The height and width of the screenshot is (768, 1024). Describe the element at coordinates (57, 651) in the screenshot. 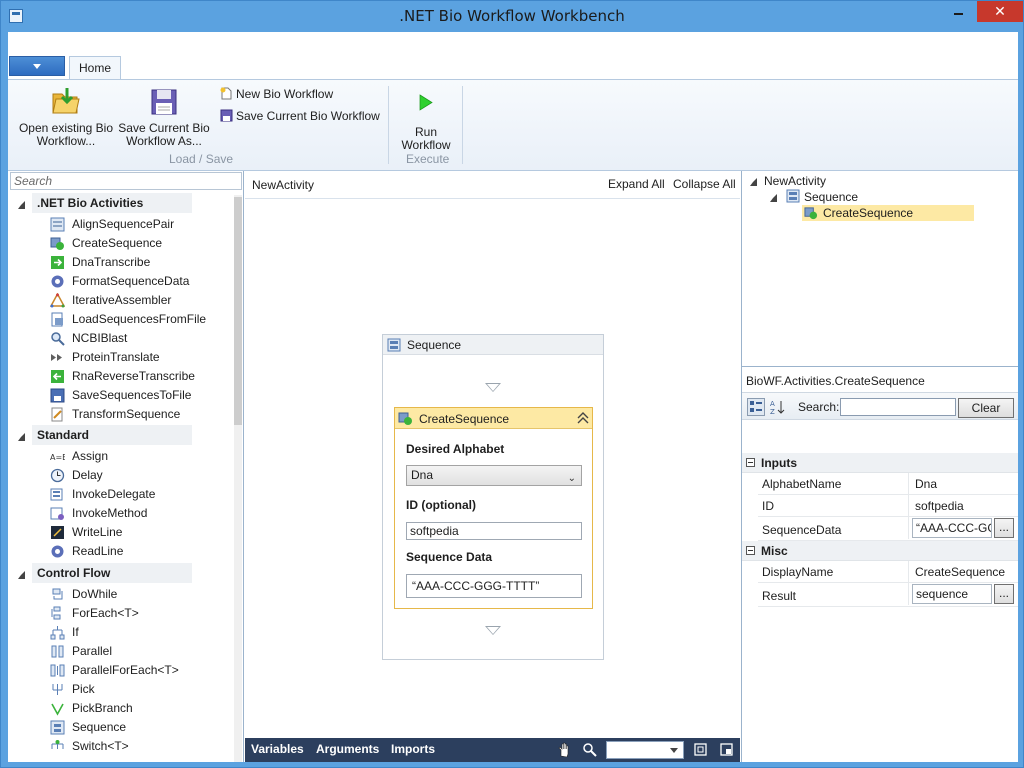

I see `parallel-icon` at that location.